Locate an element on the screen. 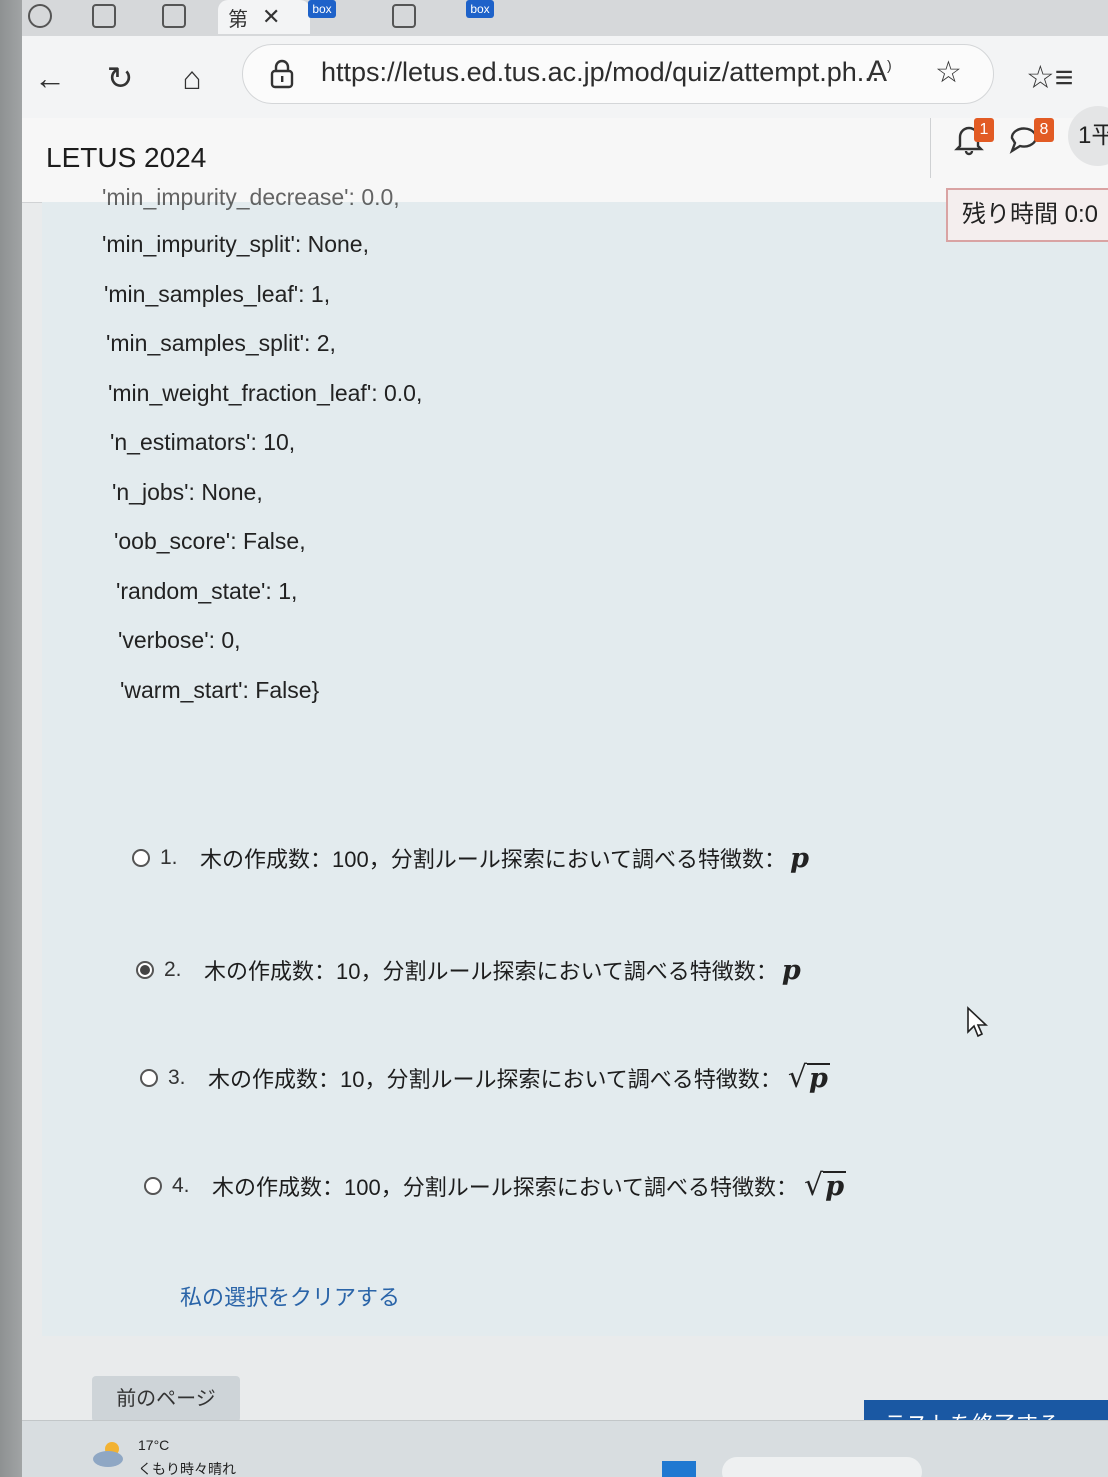 The height and width of the screenshot is (1477, 1108). param-line: 'random_state': 1, is located at coordinates (207, 590).